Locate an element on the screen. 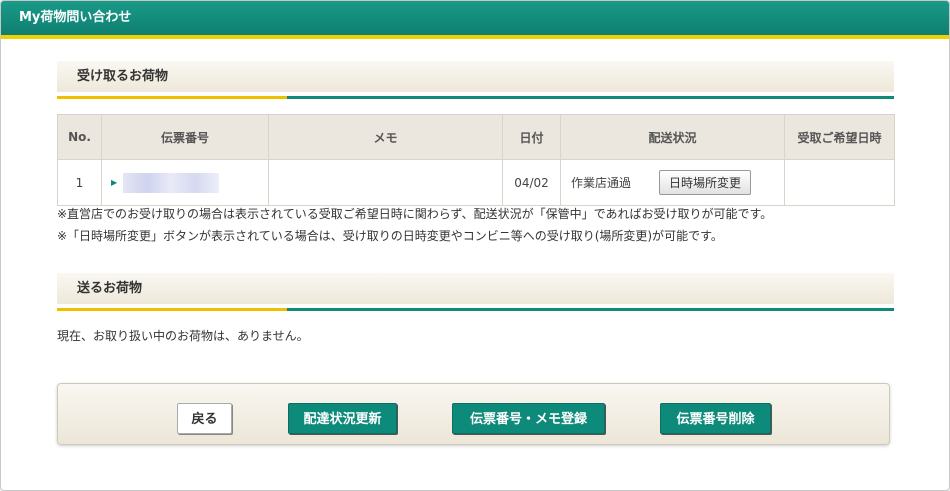 The height and width of the screenshot is (491, 950). change-date-place-button: 日時場所変更 is located at coordinates (705, 182).